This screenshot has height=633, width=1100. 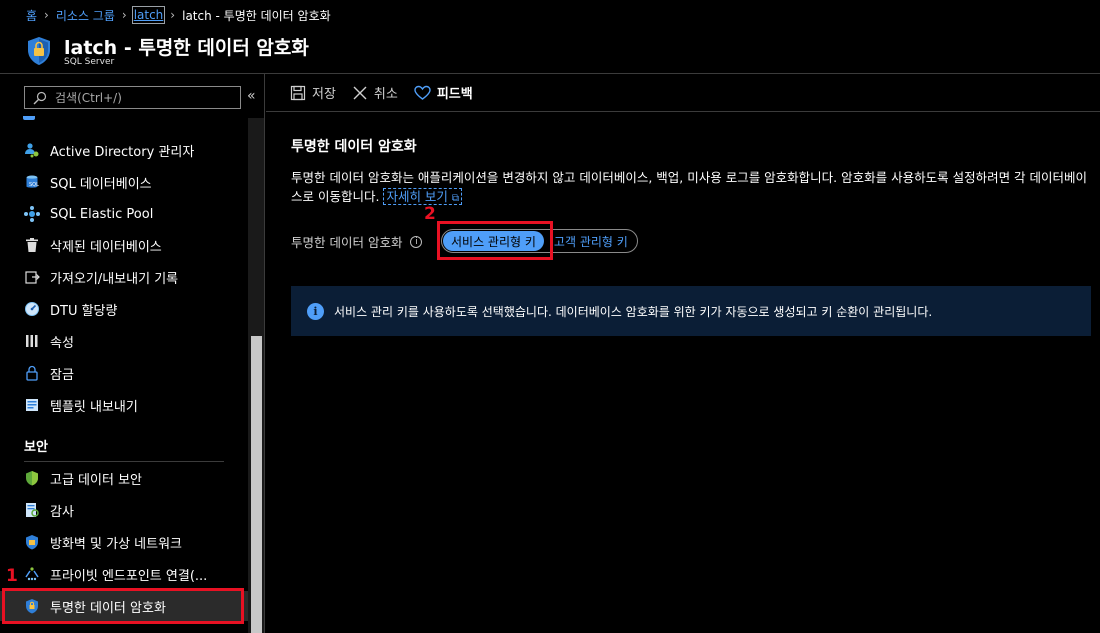 I want to click on search-input: 검색(Ctrl+/), so click(x=132, y=97).